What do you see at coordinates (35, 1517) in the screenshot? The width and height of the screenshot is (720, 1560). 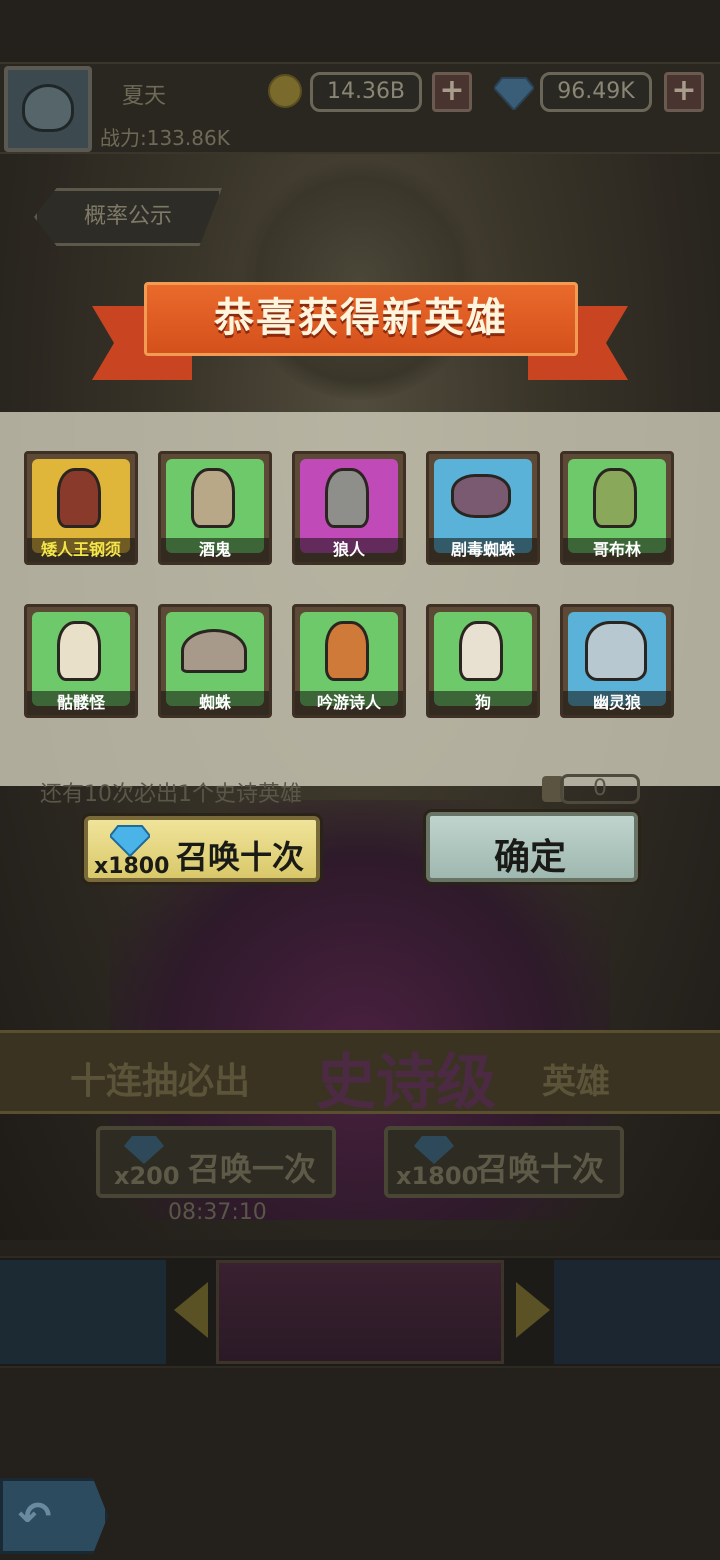 I see `back-arrow-icon: ↶` at bounding box center [35, 1517].